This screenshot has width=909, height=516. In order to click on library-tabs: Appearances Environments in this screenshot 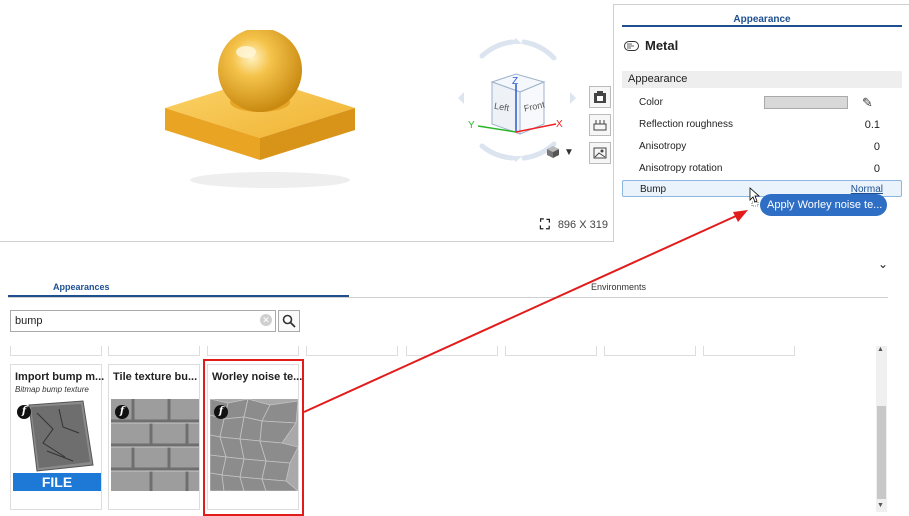, I will do `click(448, 288)`.